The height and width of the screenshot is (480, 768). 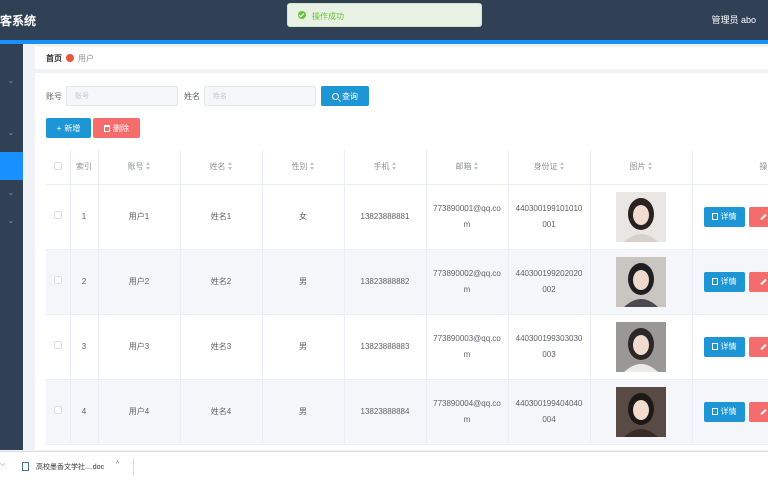 I want to click on breadcrumb: 首页 用户, so click(x=70, y=58).